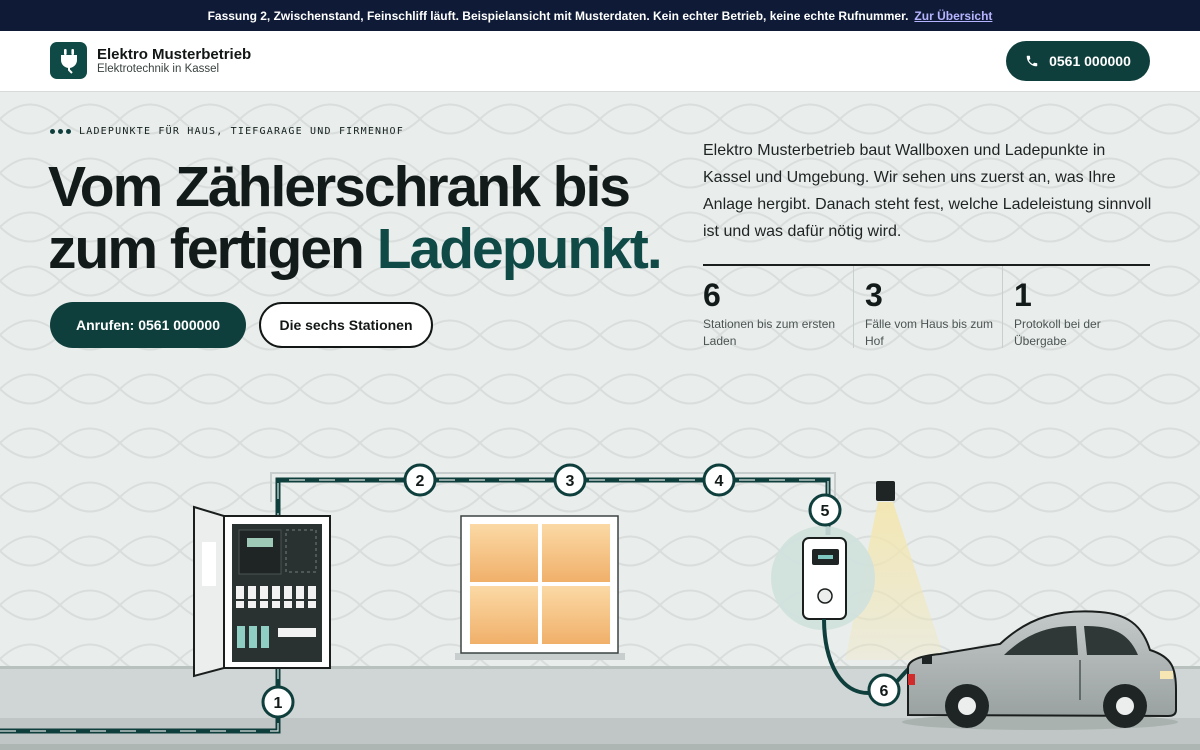 This screenshot has height=750, width=1200. I want to click on station-marker-5: 5, so click(825, 510).